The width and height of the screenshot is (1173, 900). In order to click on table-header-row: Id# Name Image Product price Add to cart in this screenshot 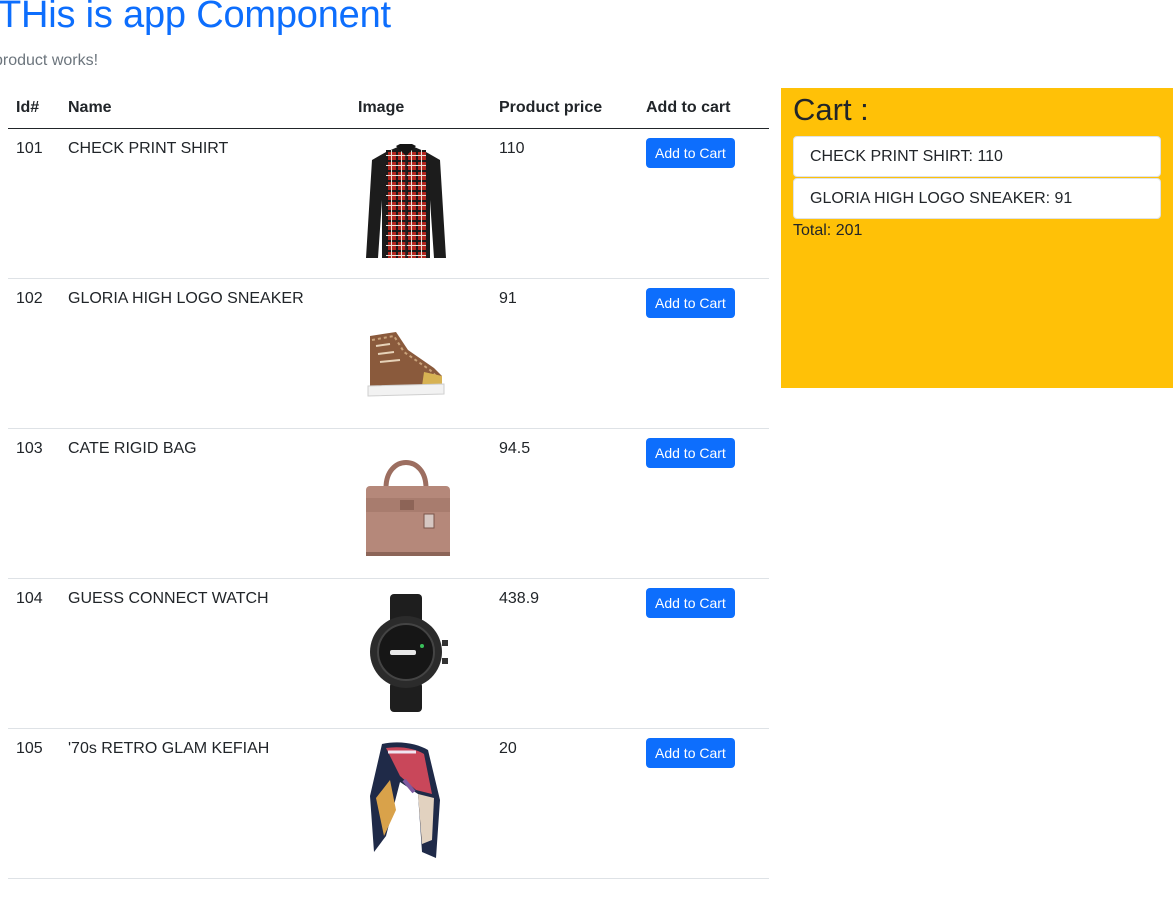, I will do `click(388, 108)`.